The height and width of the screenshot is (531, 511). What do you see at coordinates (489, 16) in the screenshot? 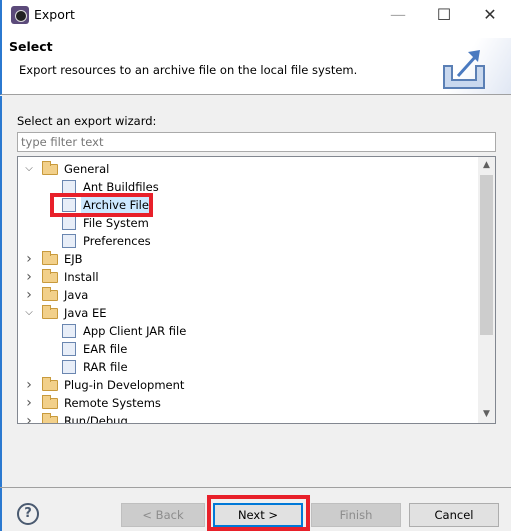
I see `close-button: ✕` at bounding box center [489, 16].